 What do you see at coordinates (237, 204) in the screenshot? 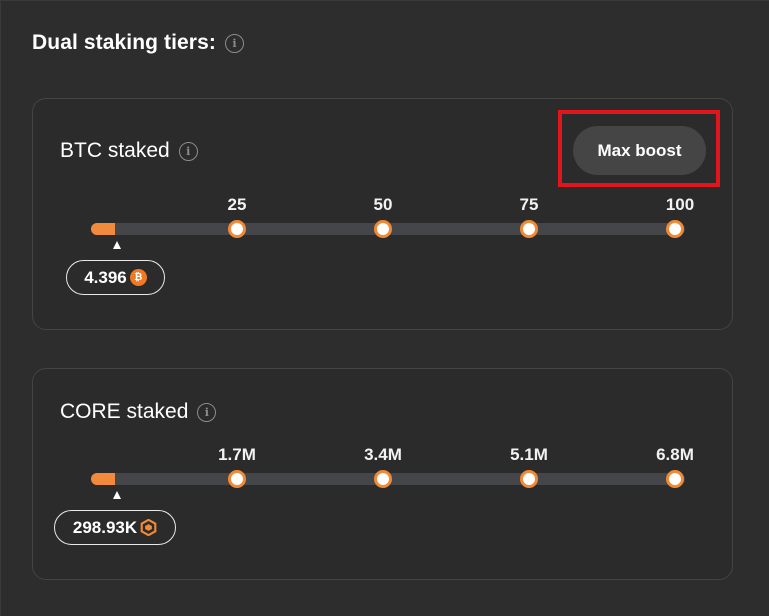
I see `tick-label: 25` at bounding box center [237, 204].